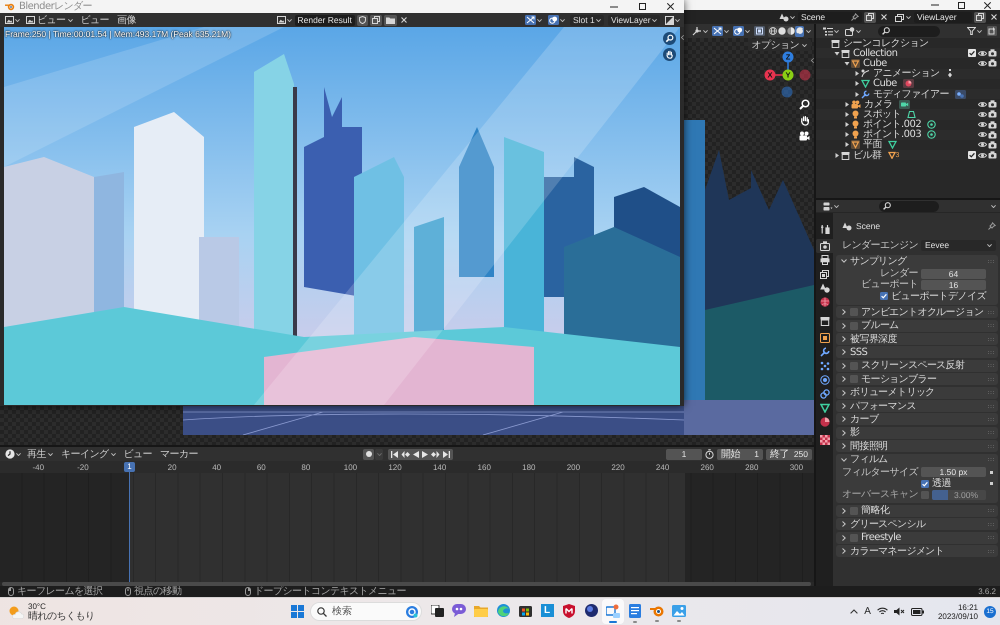  I want to click on filter-button, so click(974, 31).